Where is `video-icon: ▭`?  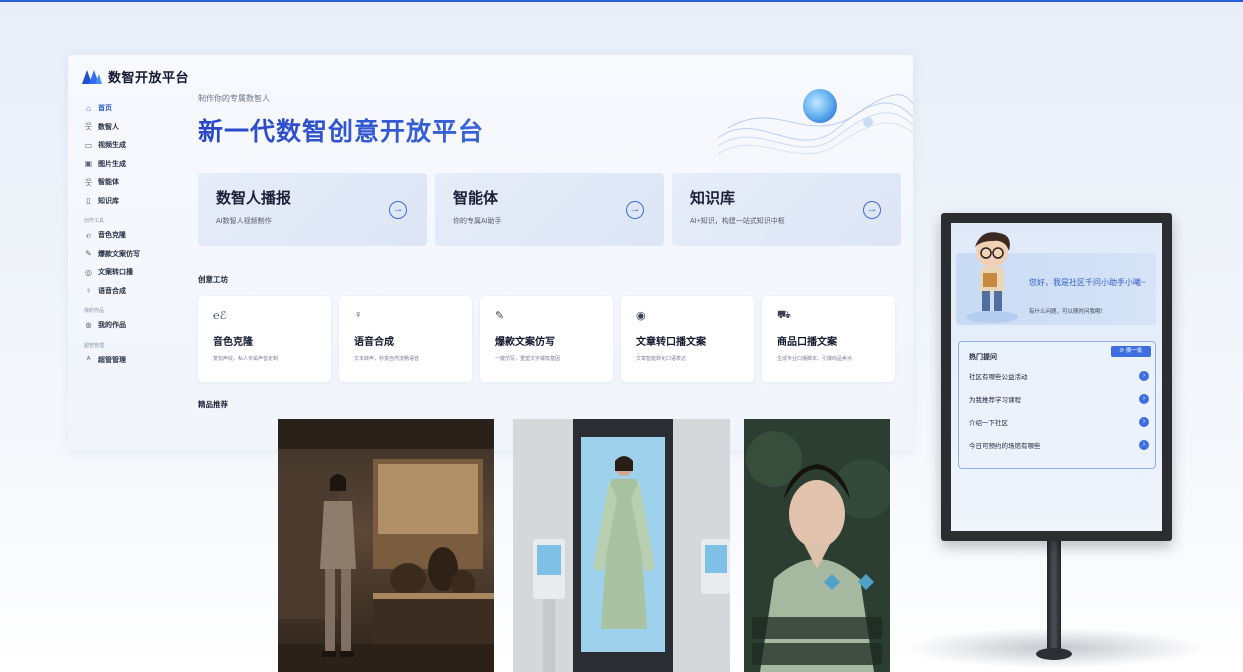
video-icon: ▭ is located at coordinates (88, 145).